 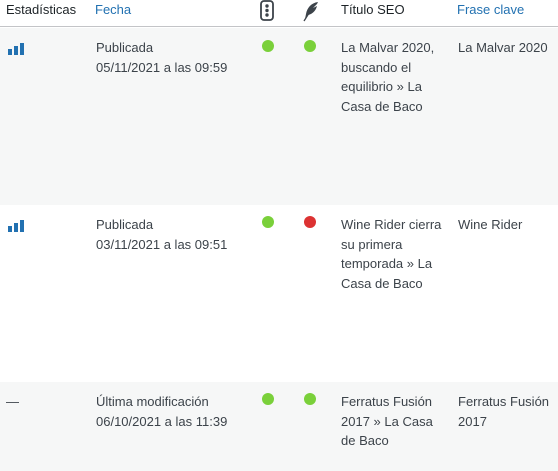 I want to click on no-stats-dash: —, so click(x=12, y=401).